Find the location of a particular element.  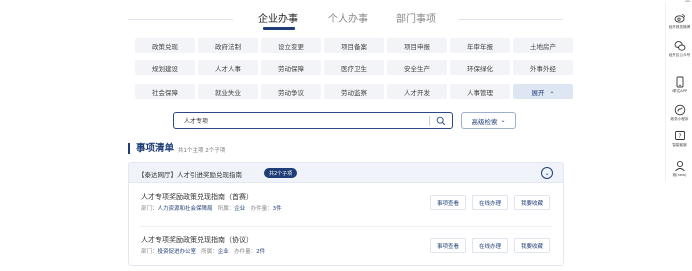

category-button: 土地房产 is located at coordinates (543, 45).